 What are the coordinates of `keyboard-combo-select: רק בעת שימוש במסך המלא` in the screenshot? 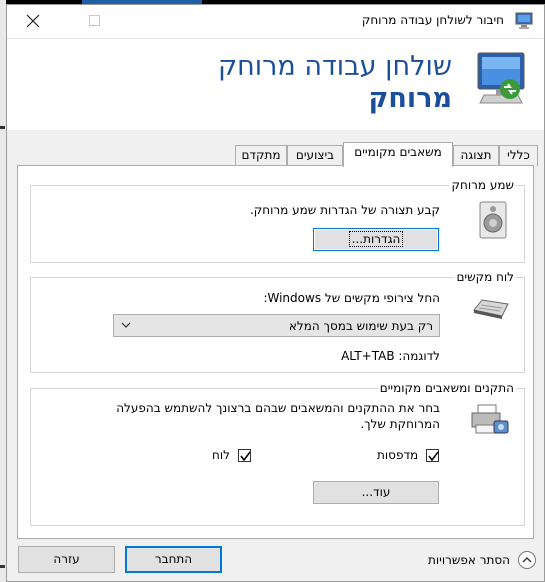 It's located at (276, 325).